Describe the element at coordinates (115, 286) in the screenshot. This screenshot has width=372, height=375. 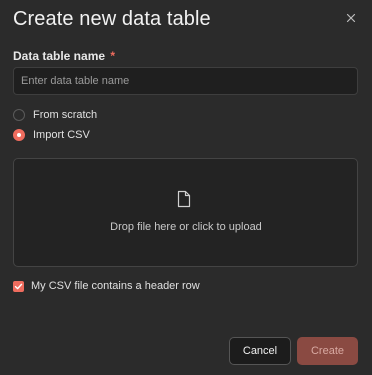
I see `header-row-checkbox-label: My CSV file contains a header row` at that location.